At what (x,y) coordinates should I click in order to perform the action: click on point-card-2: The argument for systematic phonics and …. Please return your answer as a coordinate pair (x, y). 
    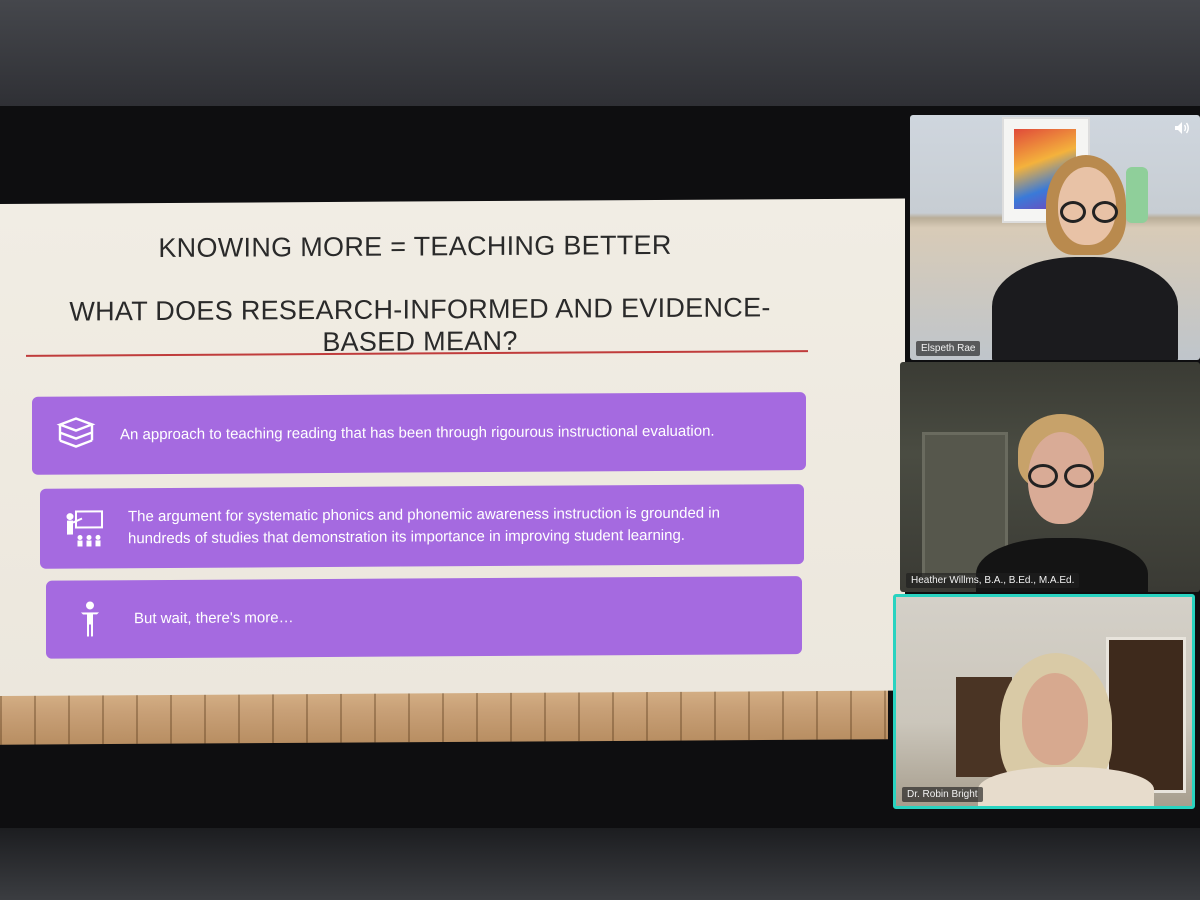
    Looking at the image, I should click on (422, 526).